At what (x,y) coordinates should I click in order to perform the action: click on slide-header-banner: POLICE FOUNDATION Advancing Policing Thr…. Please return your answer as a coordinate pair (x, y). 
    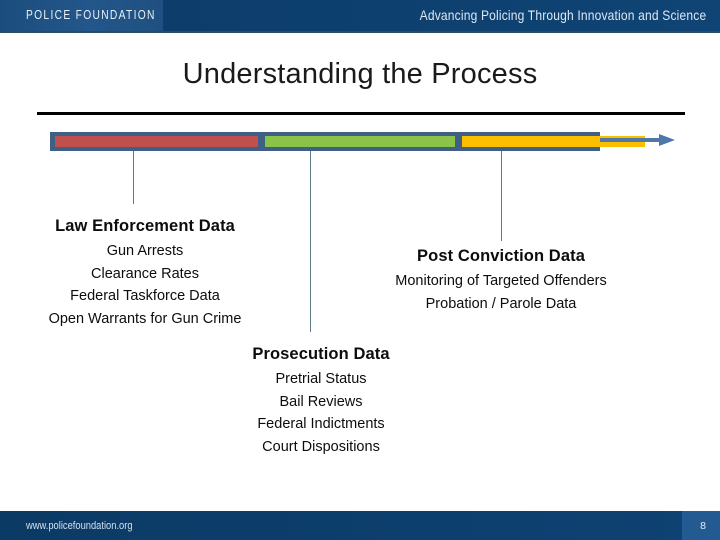
    Looking at the image, I should click on (360, 15).